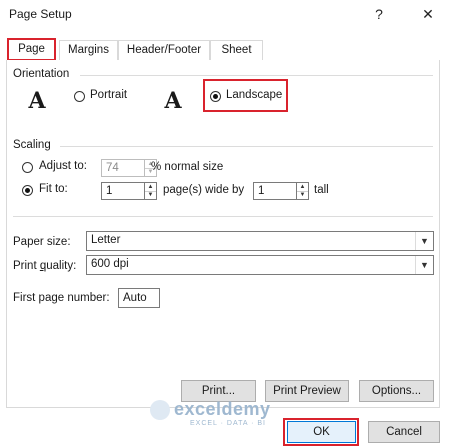  What do you see at coordinates (139, 298) in the screenshot?
I see `first-page-number-input: Auto` at bounding box center [139, 298].